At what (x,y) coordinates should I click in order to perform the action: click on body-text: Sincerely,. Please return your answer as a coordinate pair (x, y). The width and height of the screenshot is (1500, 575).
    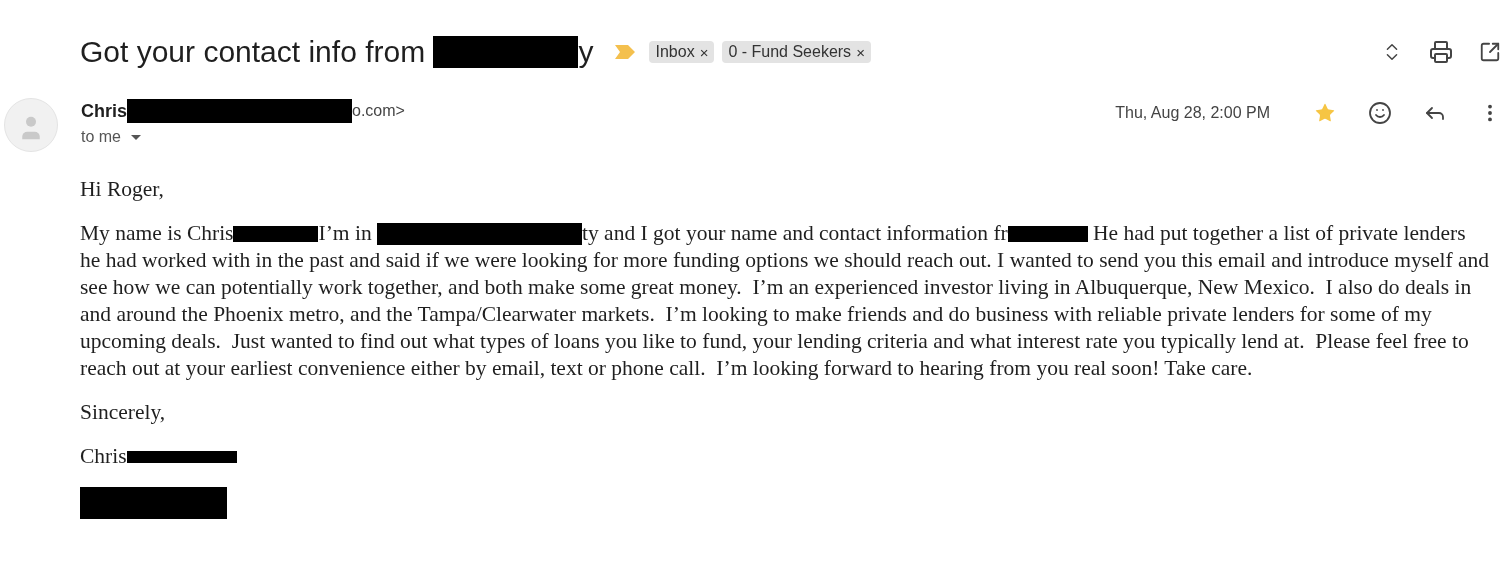
    Looking at the image, I should click on (123, 412).